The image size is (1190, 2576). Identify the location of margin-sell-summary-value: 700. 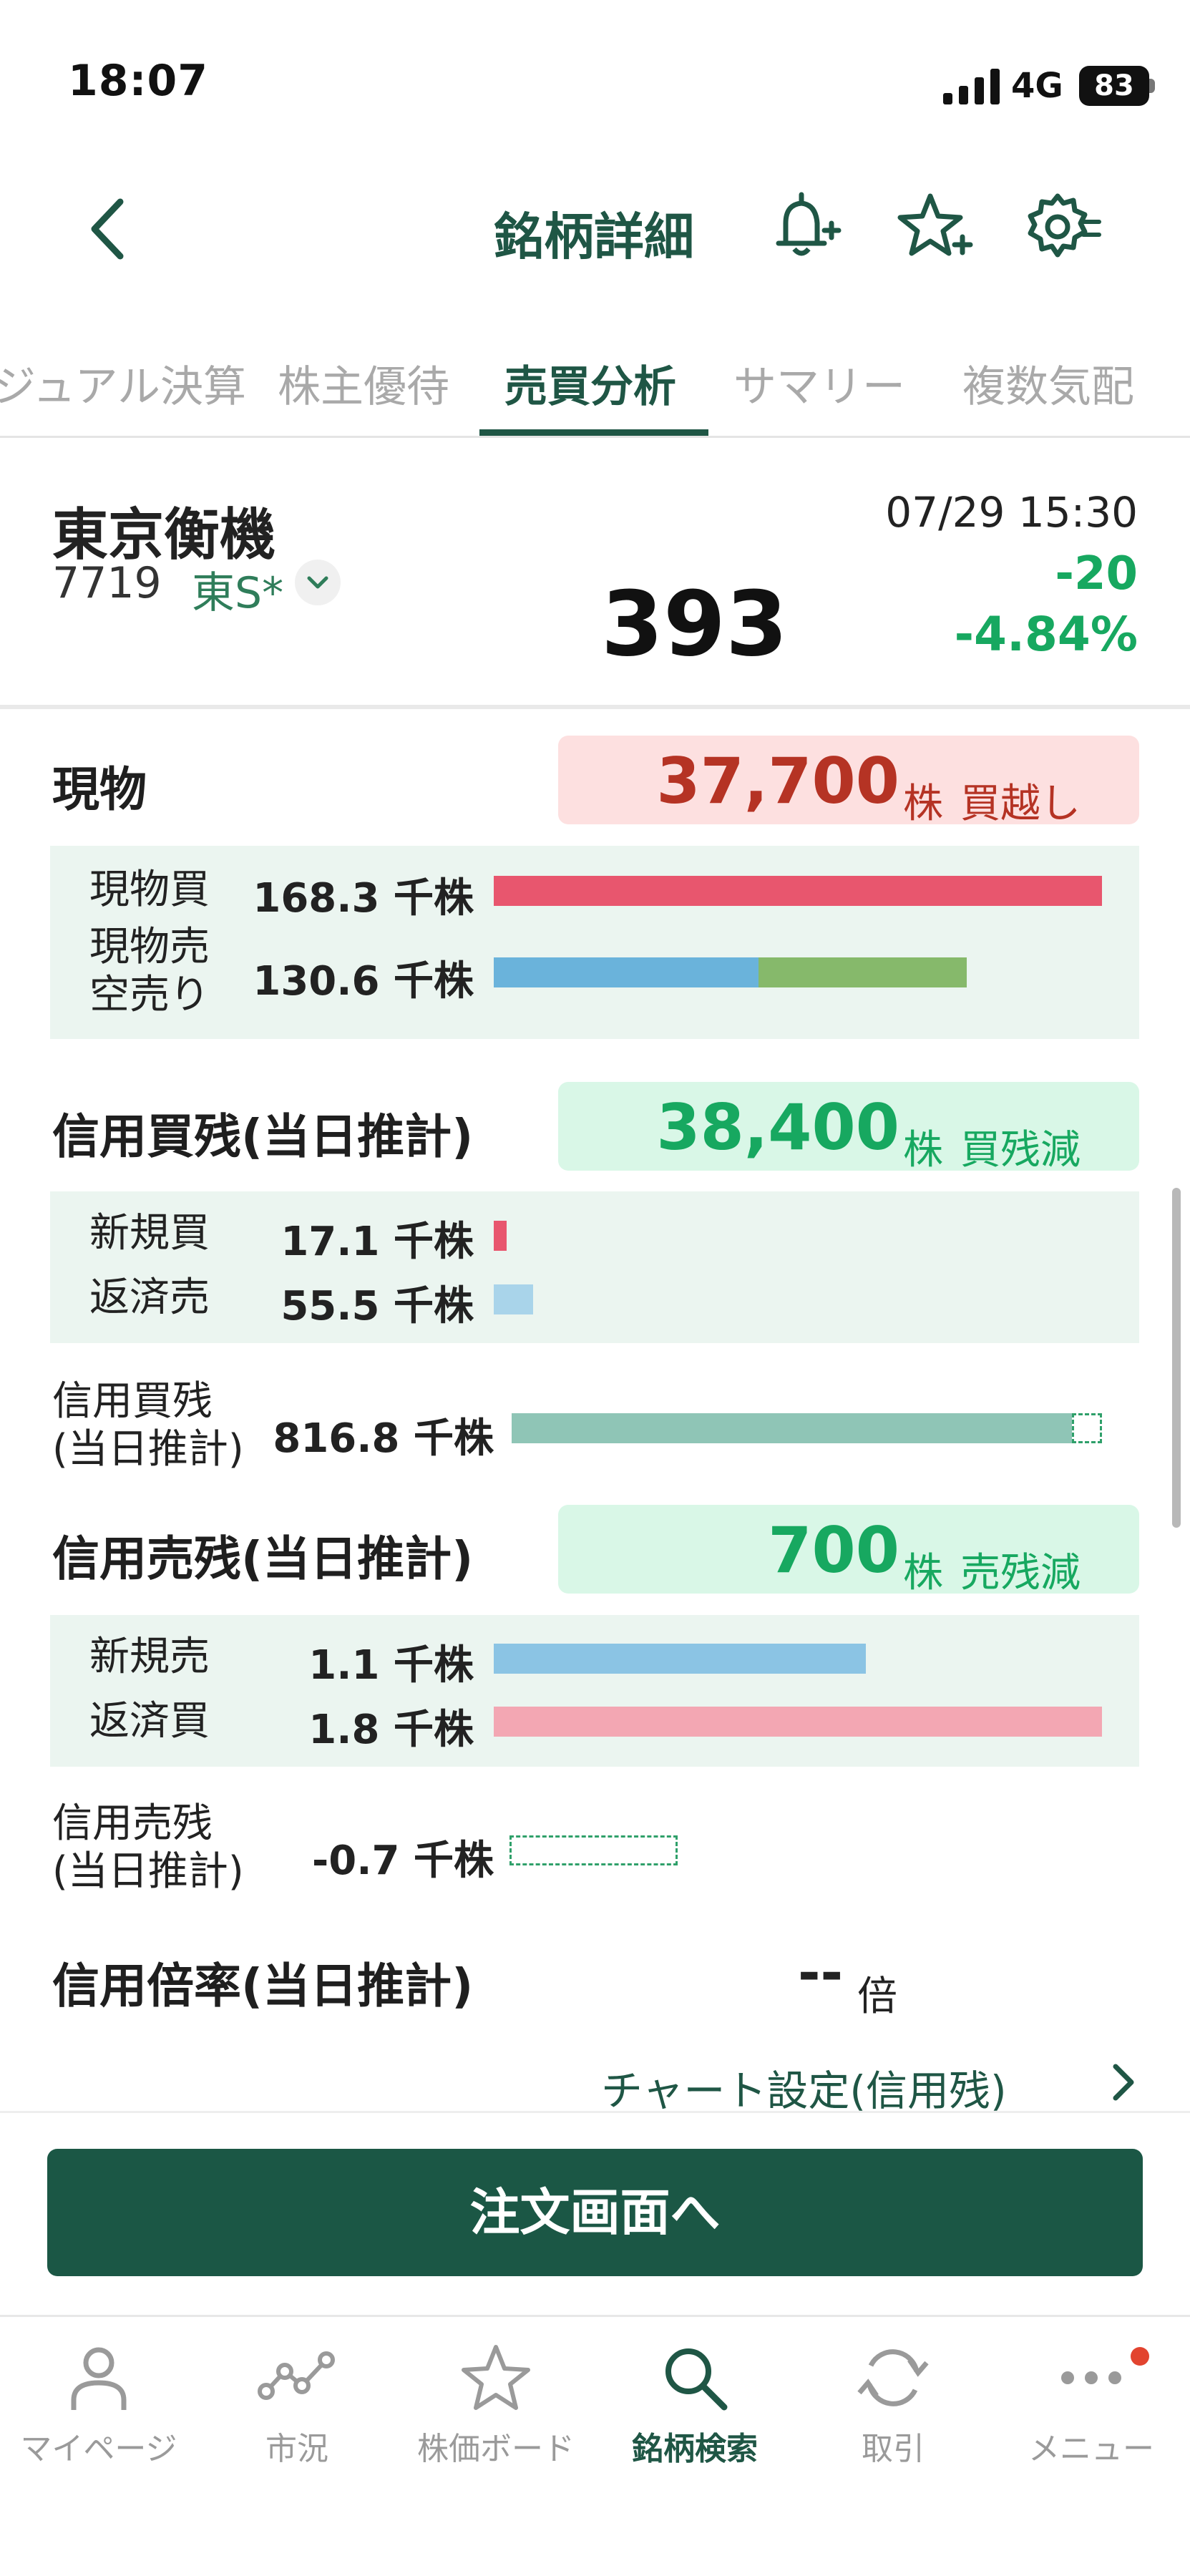
(833, 1550).